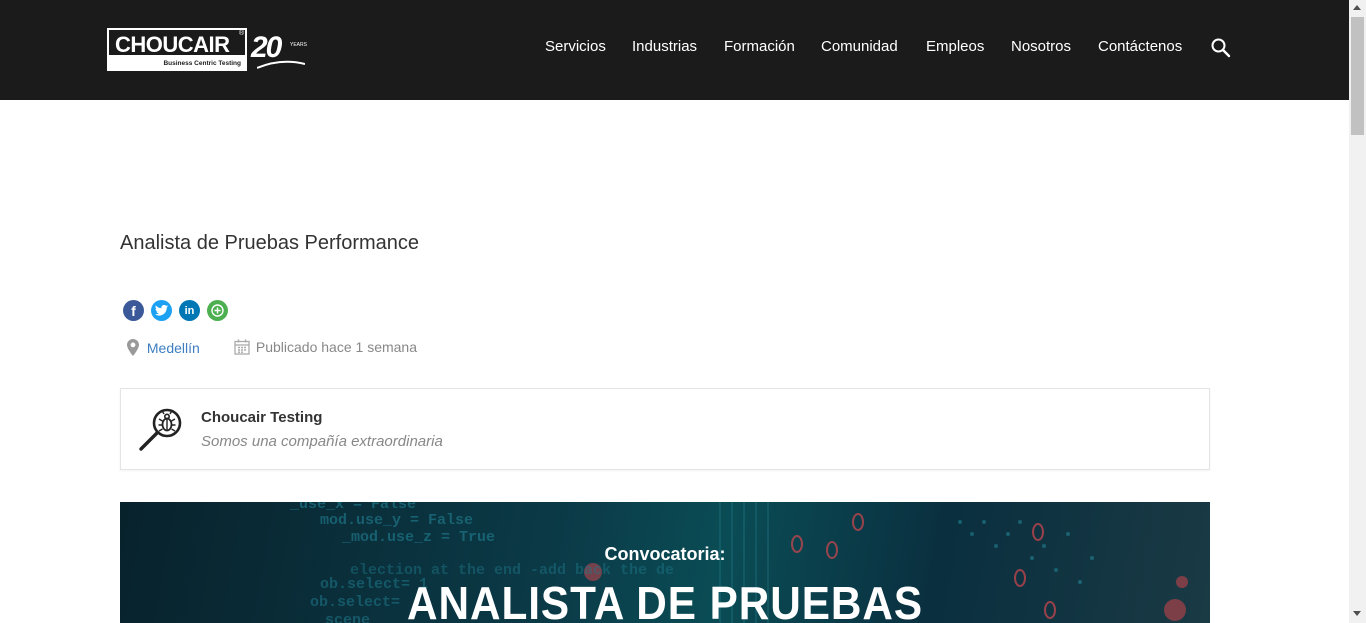 The width and height of the screenshot is (1366, 623). Describe the element at coordinates (759, 46) in the screenshot. I see `nav-formacion: Formación` at that location.